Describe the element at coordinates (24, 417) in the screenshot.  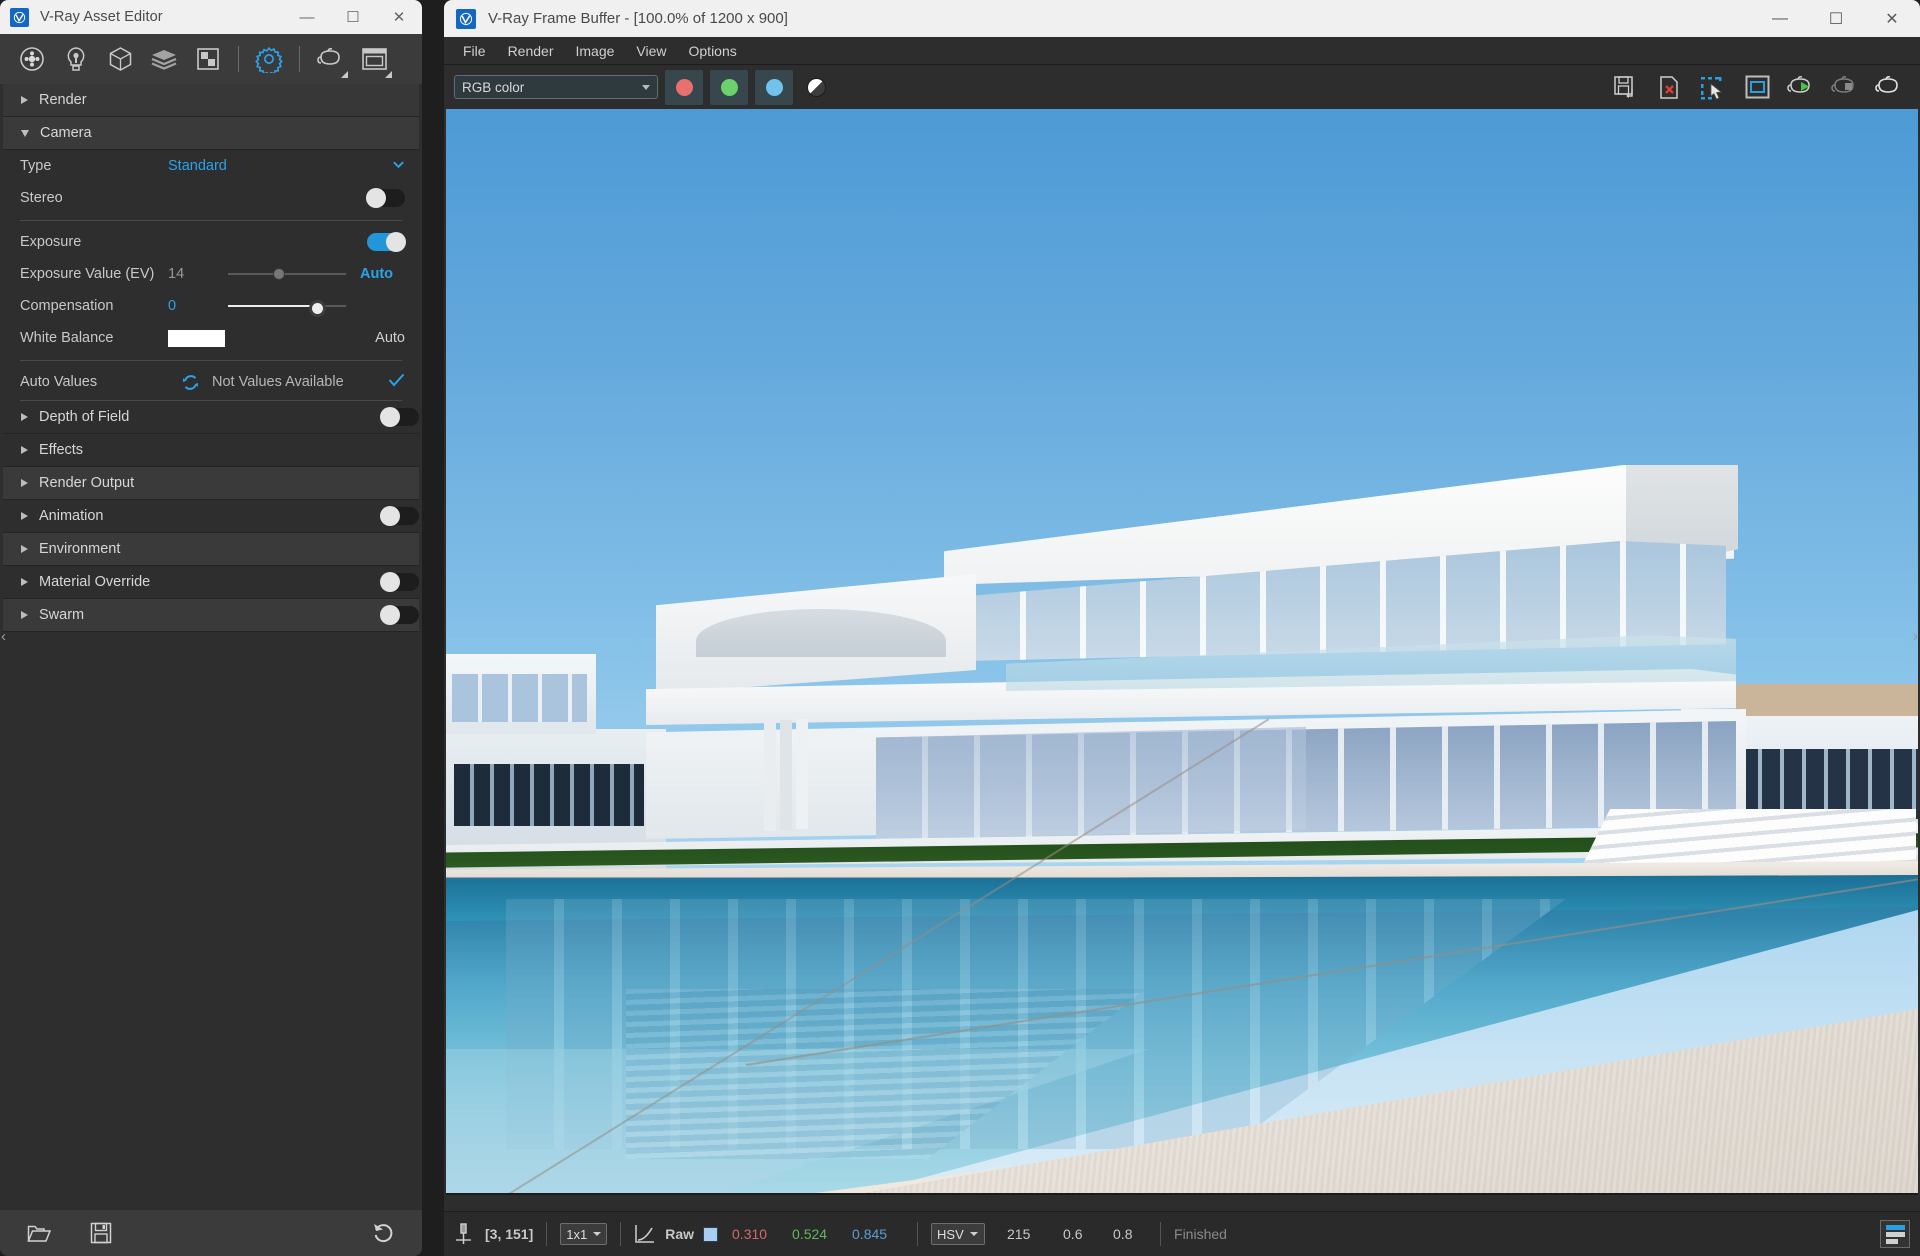
I see `chevron-right-icon-dof` at that location.